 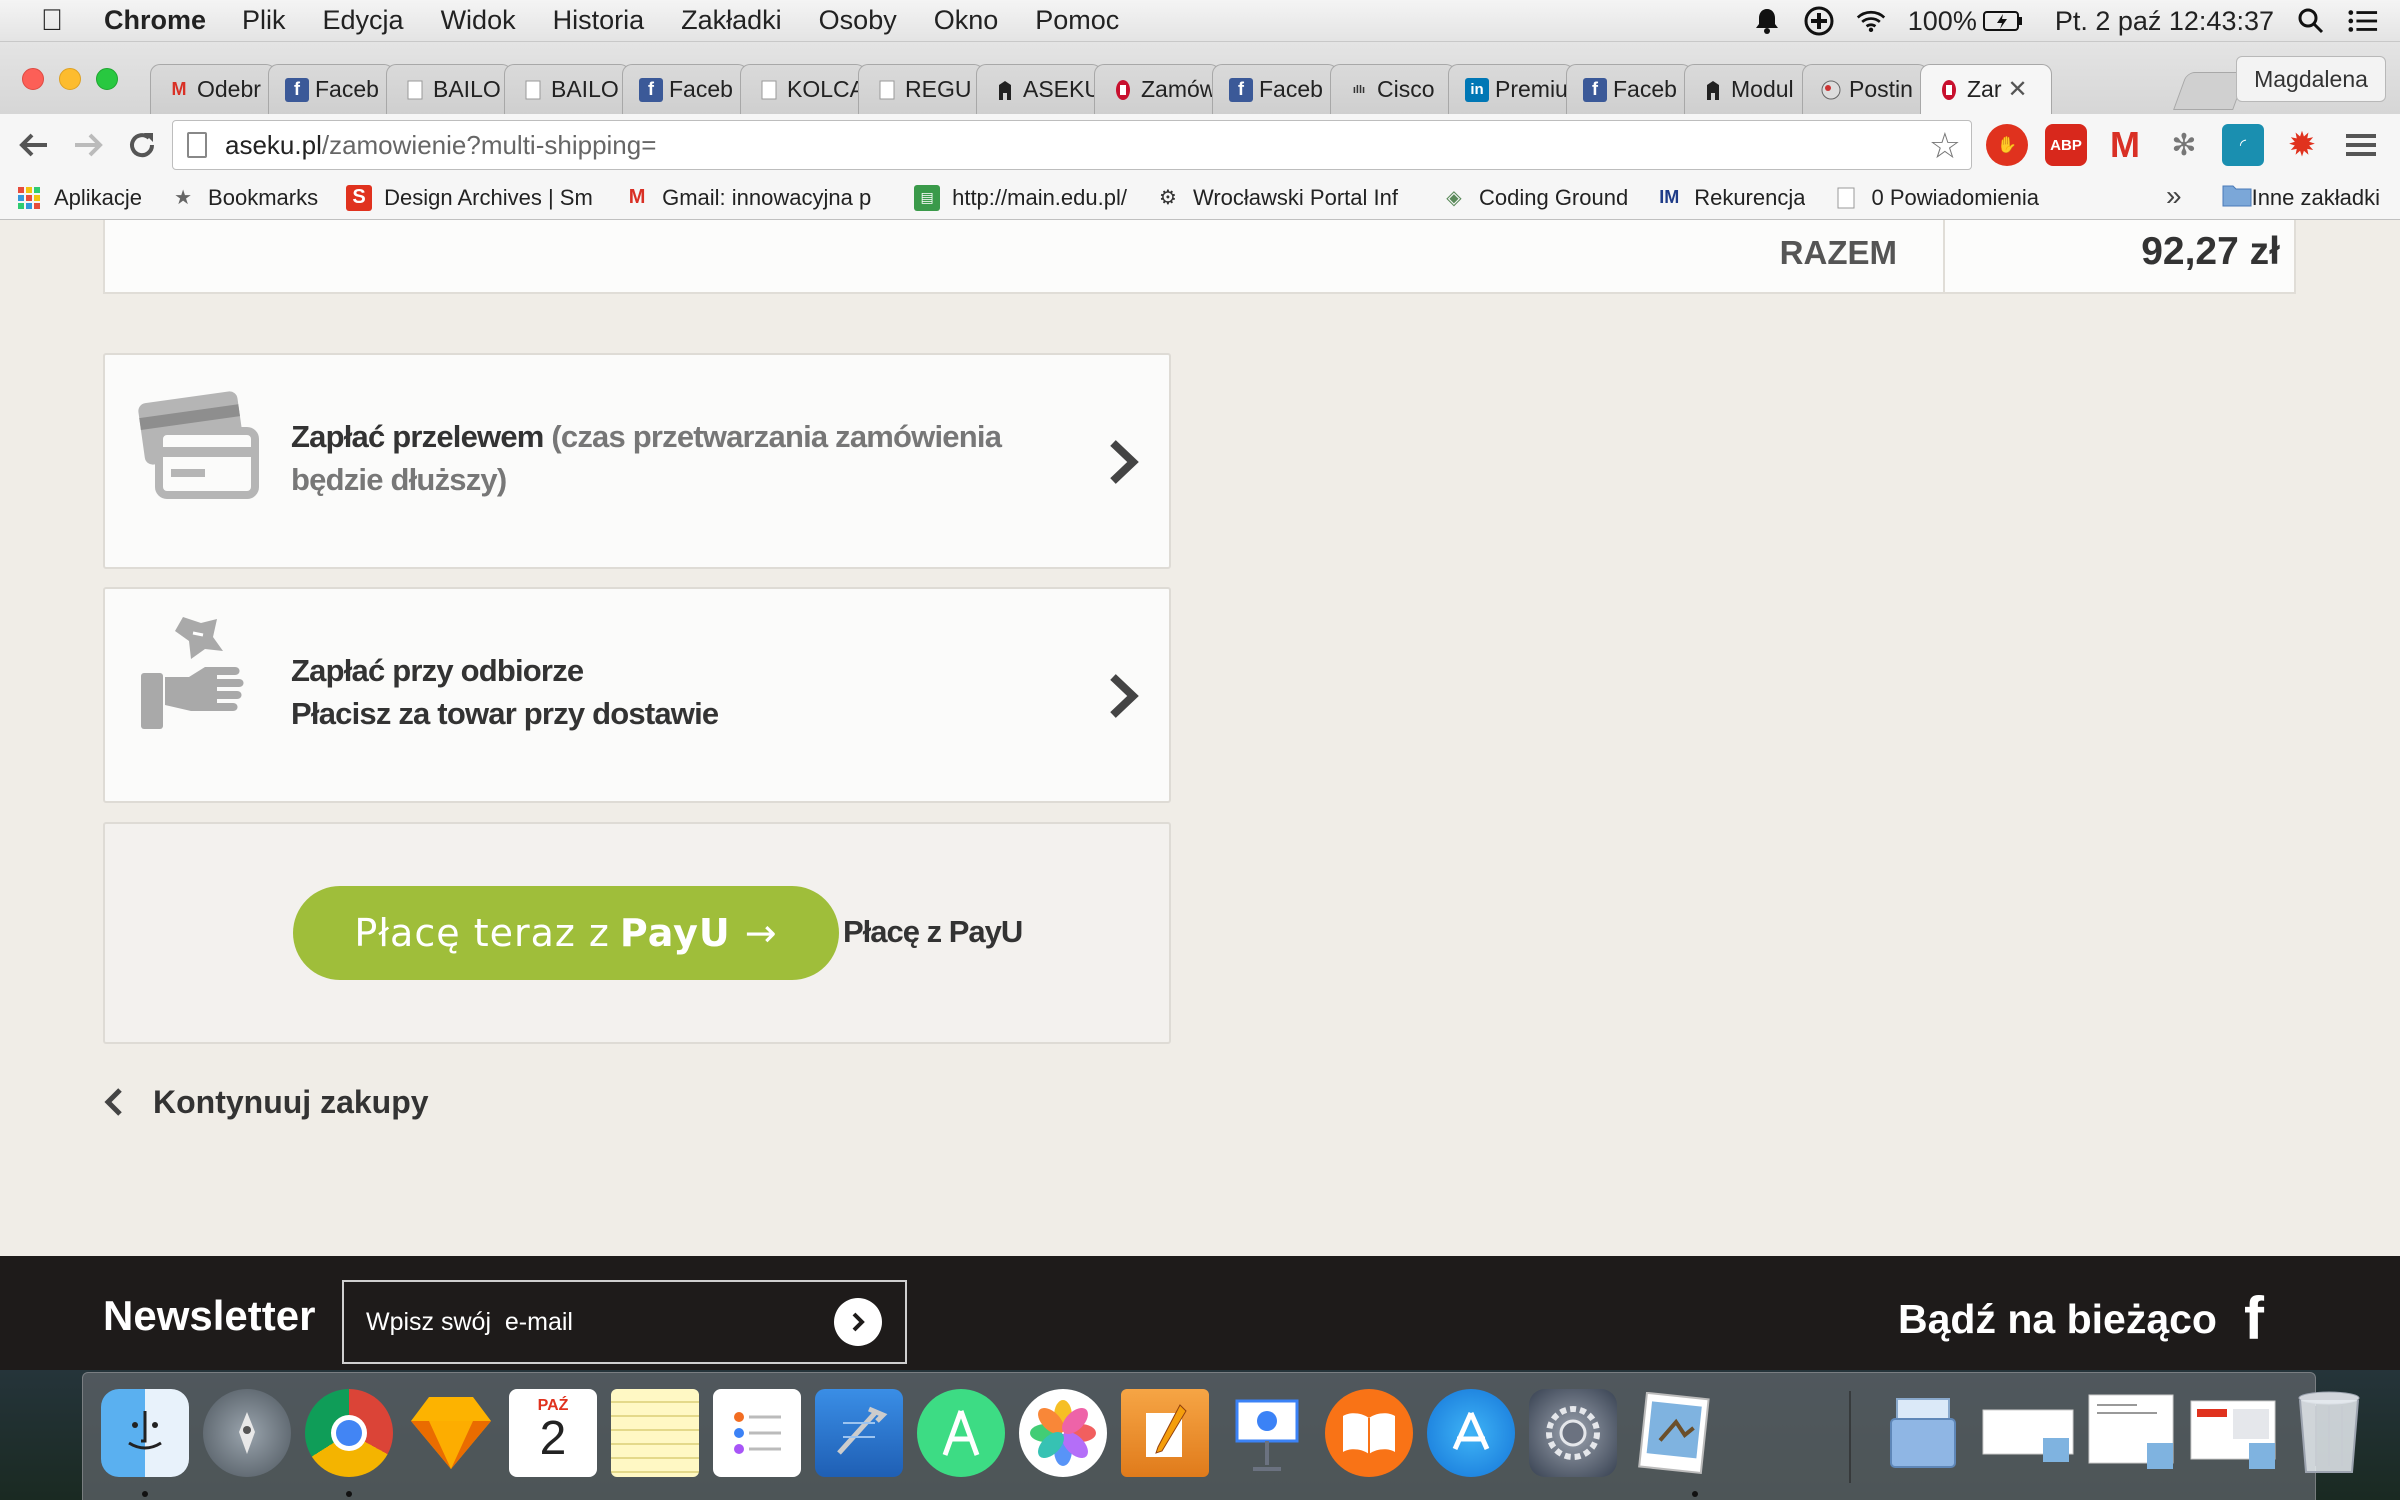 What do you see at coordinates (145, 1433) in the screenshot?
I see `finder-icon` at bounding box center [145, 1433].